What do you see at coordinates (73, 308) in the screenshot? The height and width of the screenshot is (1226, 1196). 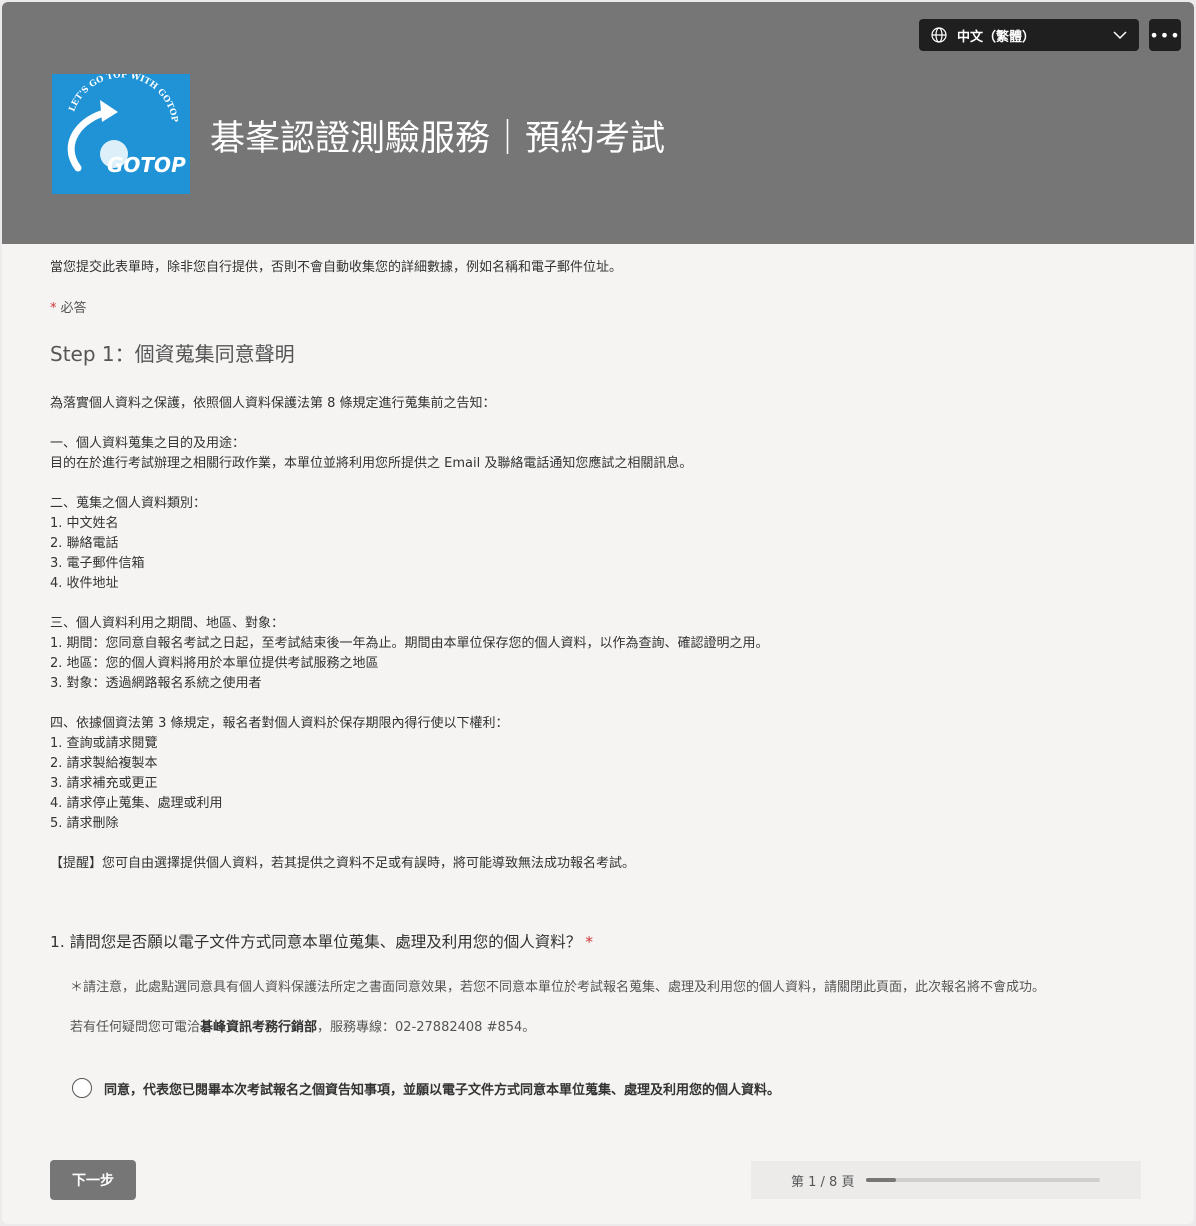 I see `required-label: 必答` at bounding box center [73, 308].